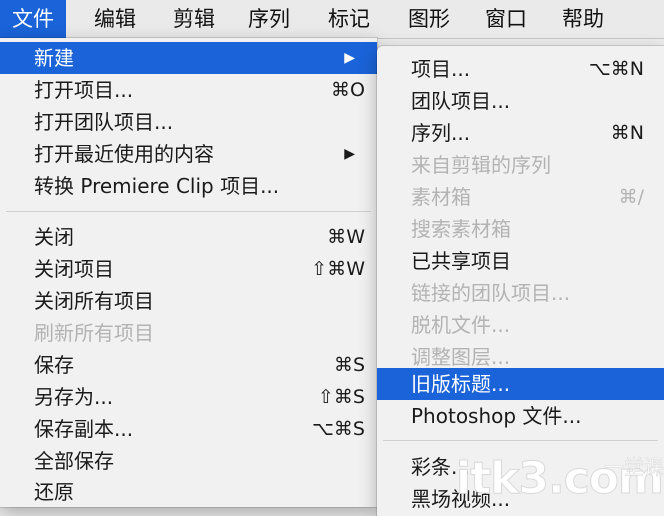 The width and height of the screenshot is (664, 516). I want to click on menu-item-shortcut: ⌘/, so click(631, 197).